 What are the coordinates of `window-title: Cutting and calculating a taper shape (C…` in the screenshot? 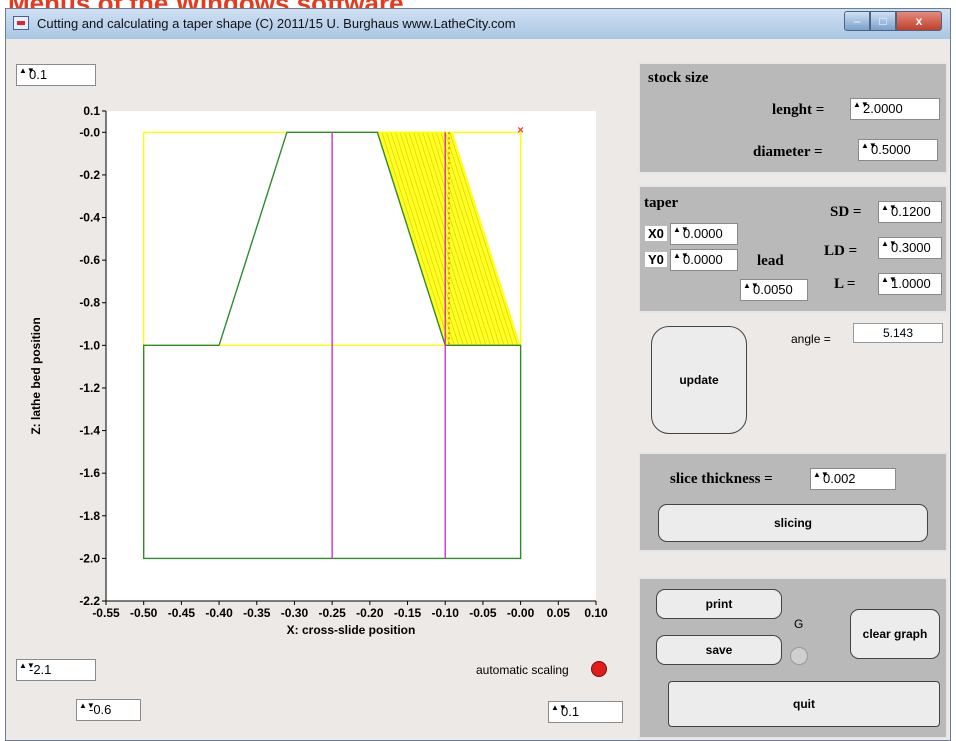 It's located at (276, 23).